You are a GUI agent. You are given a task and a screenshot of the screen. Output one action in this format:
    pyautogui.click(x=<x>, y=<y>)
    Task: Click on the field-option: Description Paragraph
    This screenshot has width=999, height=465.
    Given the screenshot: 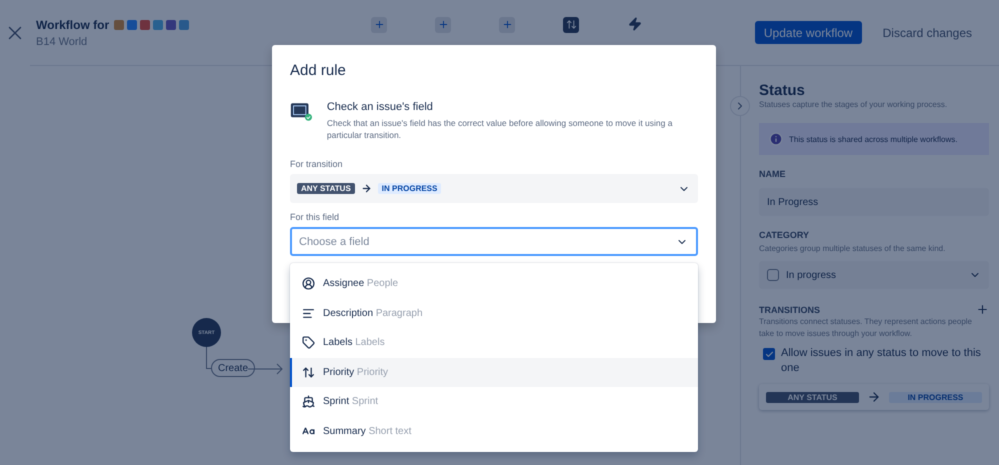 What is the action you would take?
    pyautogui.click(x=494, y=313)
    